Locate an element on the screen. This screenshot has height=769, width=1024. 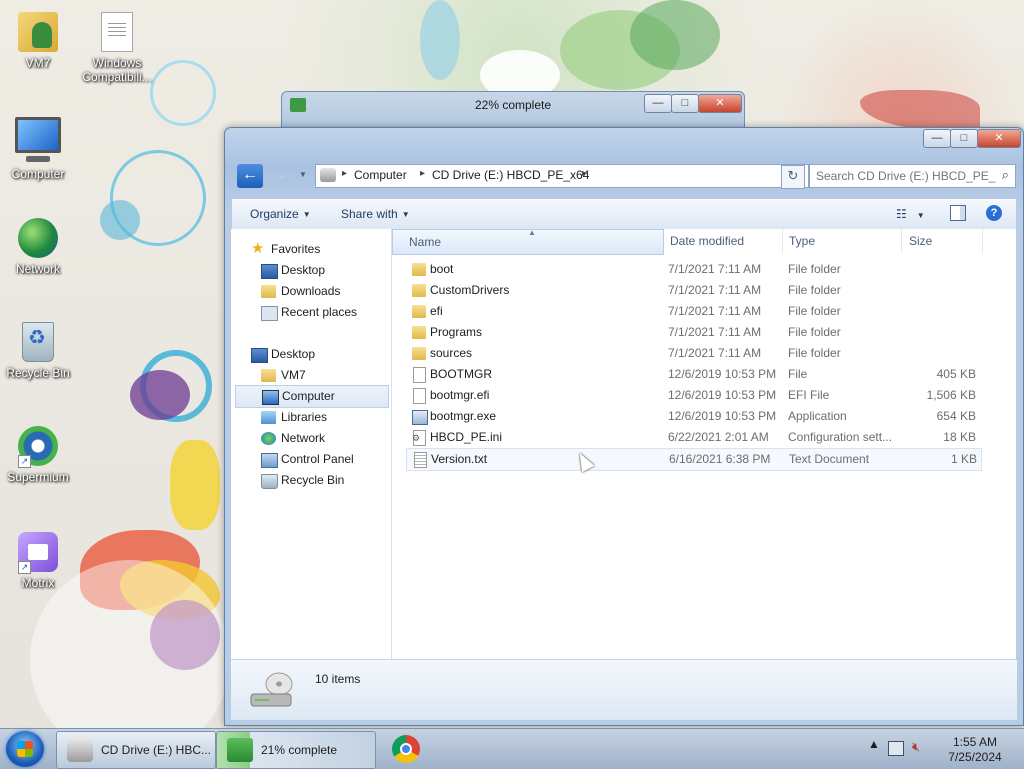
share-with-button: Share with ▼ is located at coordinates (375, 214).